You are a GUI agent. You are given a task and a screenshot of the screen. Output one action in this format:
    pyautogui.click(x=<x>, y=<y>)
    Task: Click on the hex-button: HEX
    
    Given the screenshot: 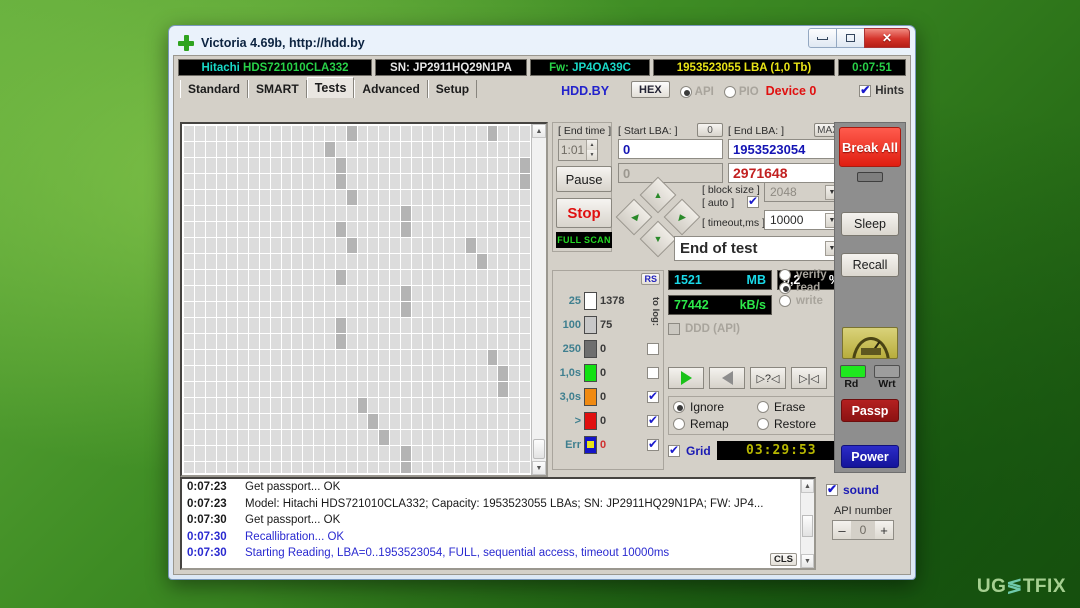 What is the action you would take?
    pyautogui.click(x=650, y=89)
    